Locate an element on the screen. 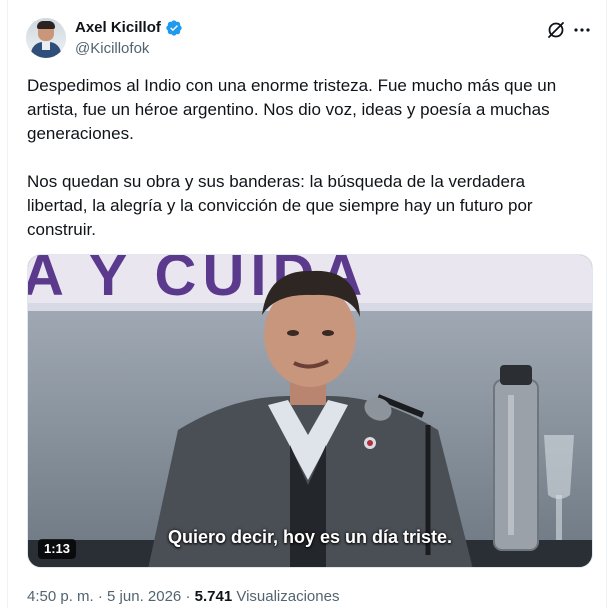 Image resolution: width=608 pixels, height=608 pixels. views-label: Visualizaciones is located at coordinates (288, 596).